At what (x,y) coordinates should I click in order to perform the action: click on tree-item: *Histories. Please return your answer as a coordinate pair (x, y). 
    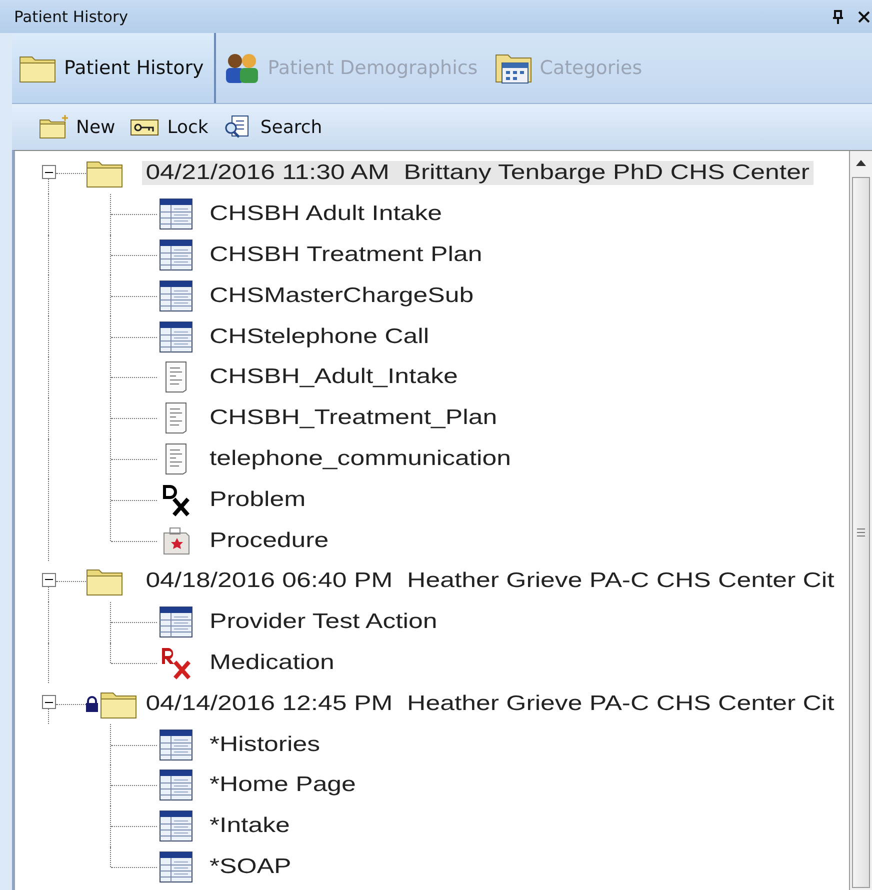
    Looking at the image, I should click on (264, 744).